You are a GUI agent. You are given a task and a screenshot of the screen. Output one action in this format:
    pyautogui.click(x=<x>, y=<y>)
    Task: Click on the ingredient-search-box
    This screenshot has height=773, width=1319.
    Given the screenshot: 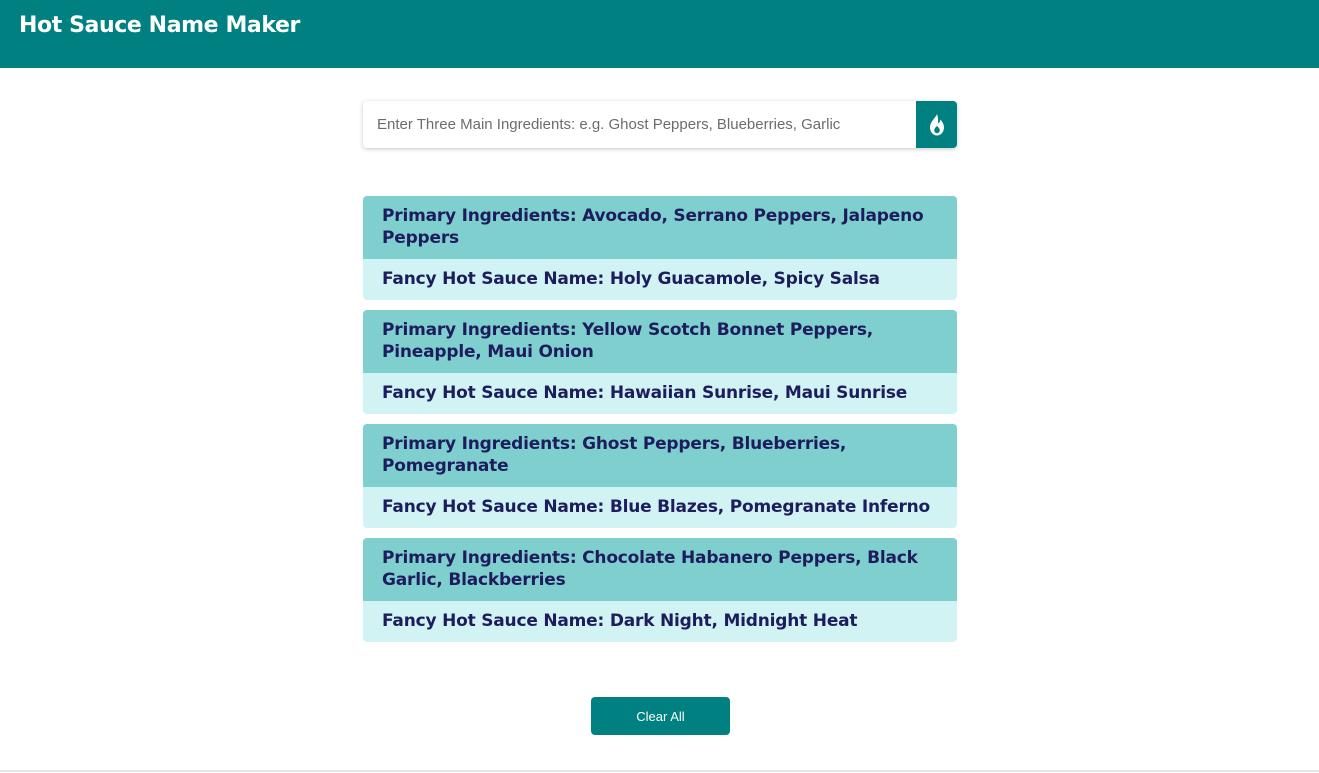 What is the action you would take?
    pyautogui.click(x=660, y=124)
    